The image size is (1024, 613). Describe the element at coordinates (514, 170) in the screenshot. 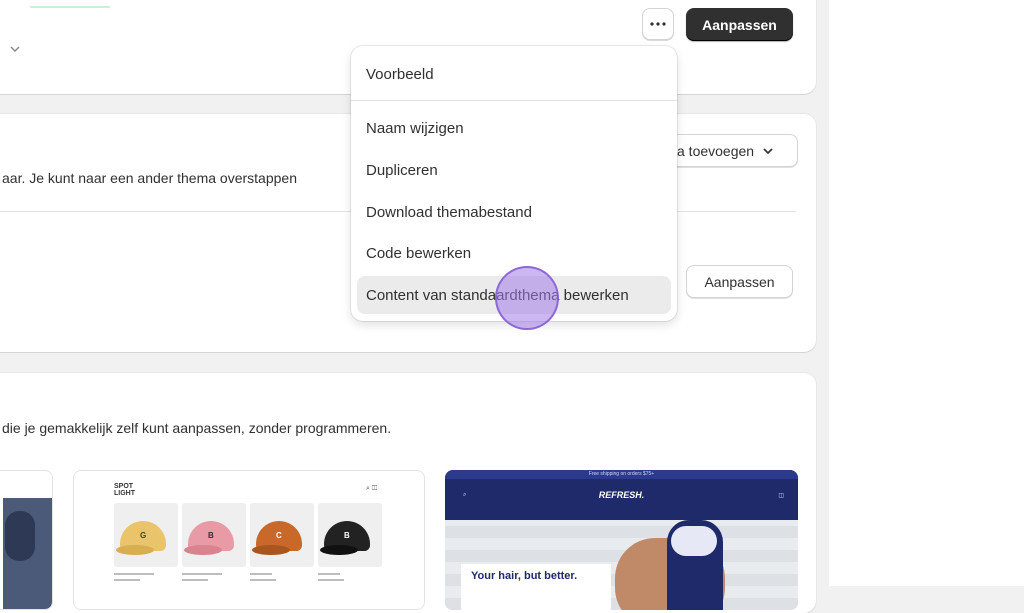

I see `menu-item-duplicate: Dupliceren` at that location.